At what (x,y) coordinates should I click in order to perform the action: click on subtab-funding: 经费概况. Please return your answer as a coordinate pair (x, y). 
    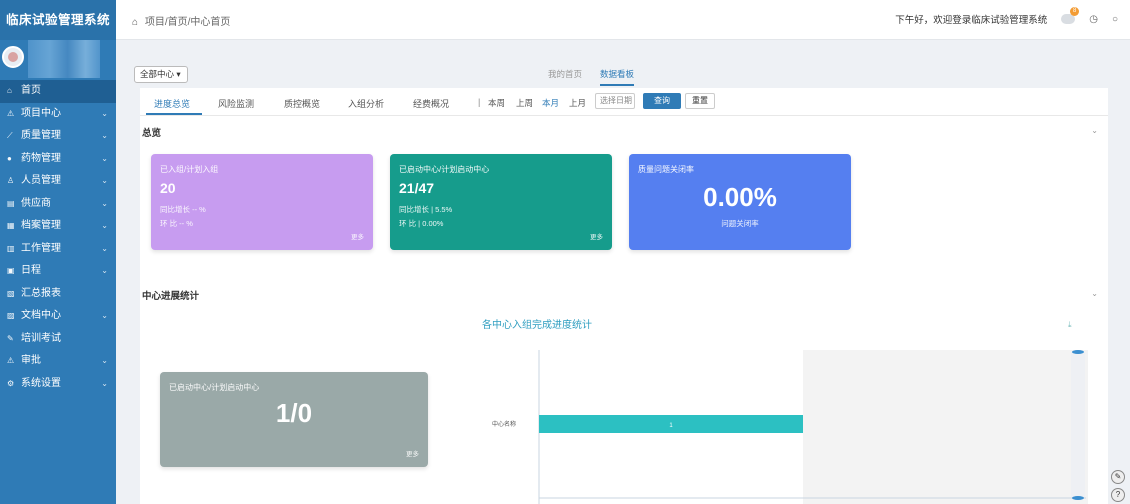
    Looking at the image, I should click on (431, 103).